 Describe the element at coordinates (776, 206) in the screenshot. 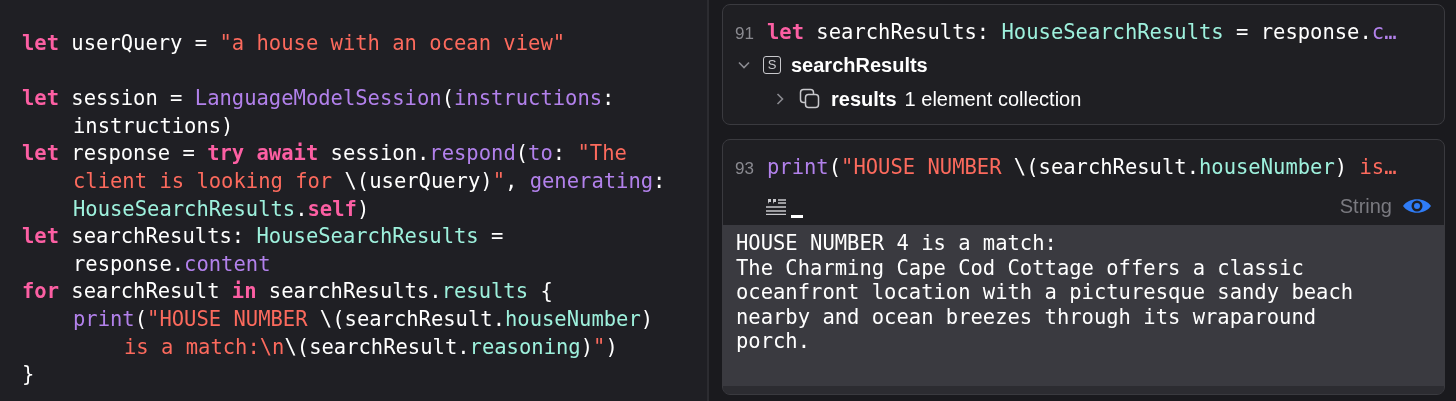

I see `quote-lines-icon` at that location.